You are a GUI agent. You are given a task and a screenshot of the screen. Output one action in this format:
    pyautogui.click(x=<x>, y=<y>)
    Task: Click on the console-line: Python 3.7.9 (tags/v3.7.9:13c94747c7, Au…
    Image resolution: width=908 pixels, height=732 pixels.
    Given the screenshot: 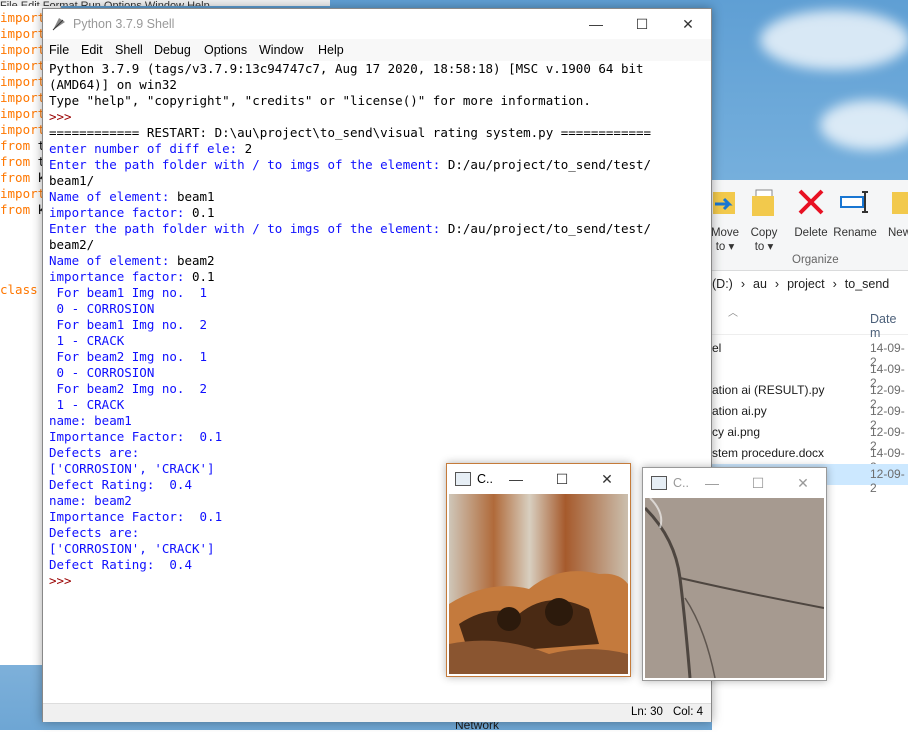 What is the action you would take?
    pyautogui.click(x=374, y=69)
    